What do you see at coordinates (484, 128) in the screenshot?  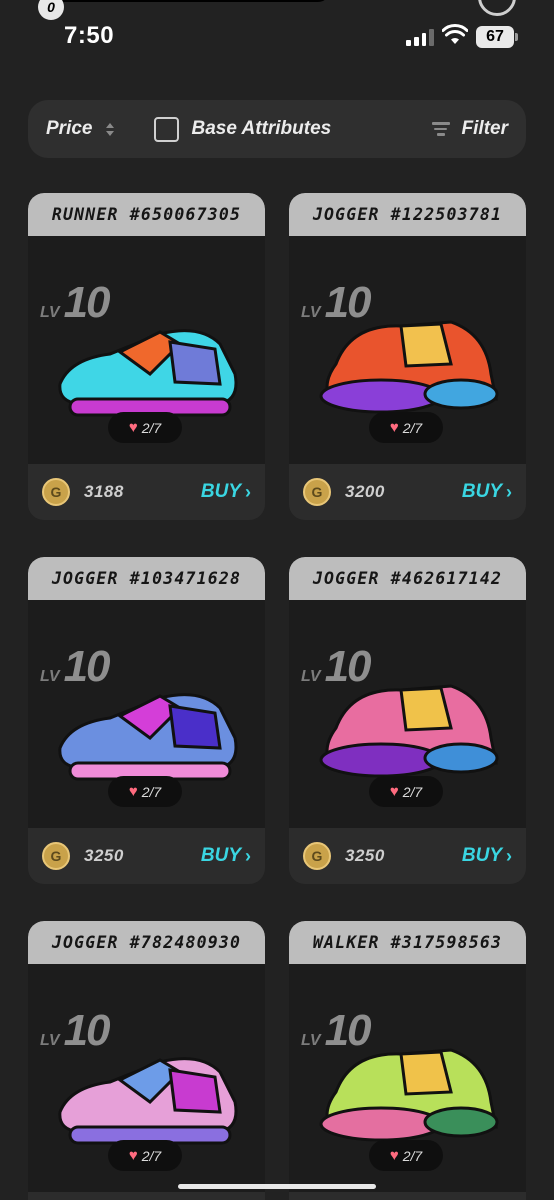 I see `filter-label: Filter` at bounding box center [484, 128].